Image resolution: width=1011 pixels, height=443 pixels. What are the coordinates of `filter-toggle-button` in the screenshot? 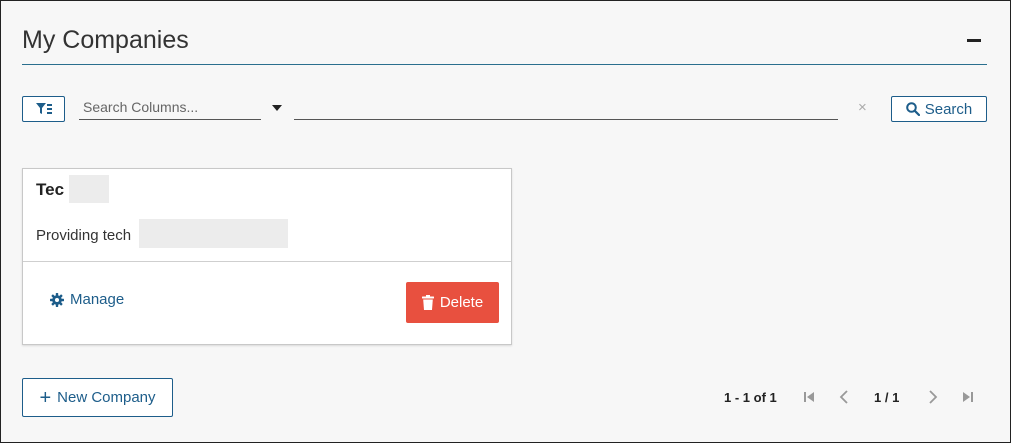 It's located at (43, 109).